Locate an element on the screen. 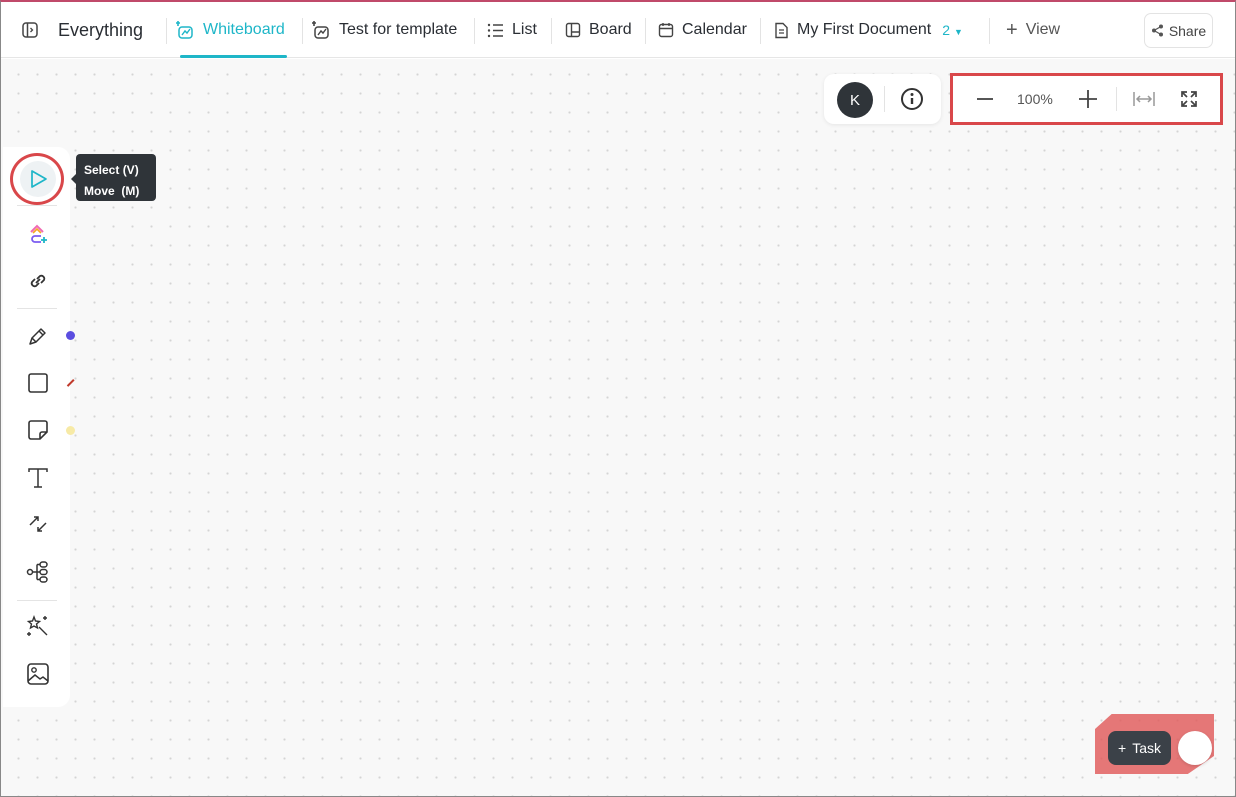 The image size is (1236, 797). minus-icon is located at coordinates (985, 99).